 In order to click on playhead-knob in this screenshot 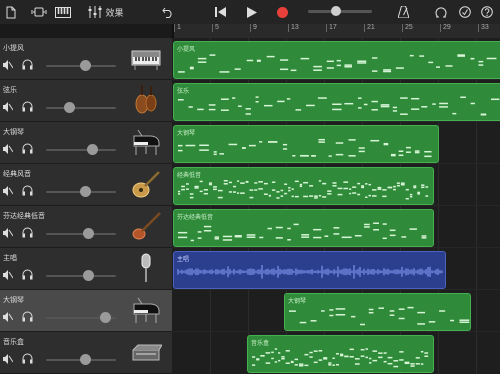, I will do `click(336, 11)`.